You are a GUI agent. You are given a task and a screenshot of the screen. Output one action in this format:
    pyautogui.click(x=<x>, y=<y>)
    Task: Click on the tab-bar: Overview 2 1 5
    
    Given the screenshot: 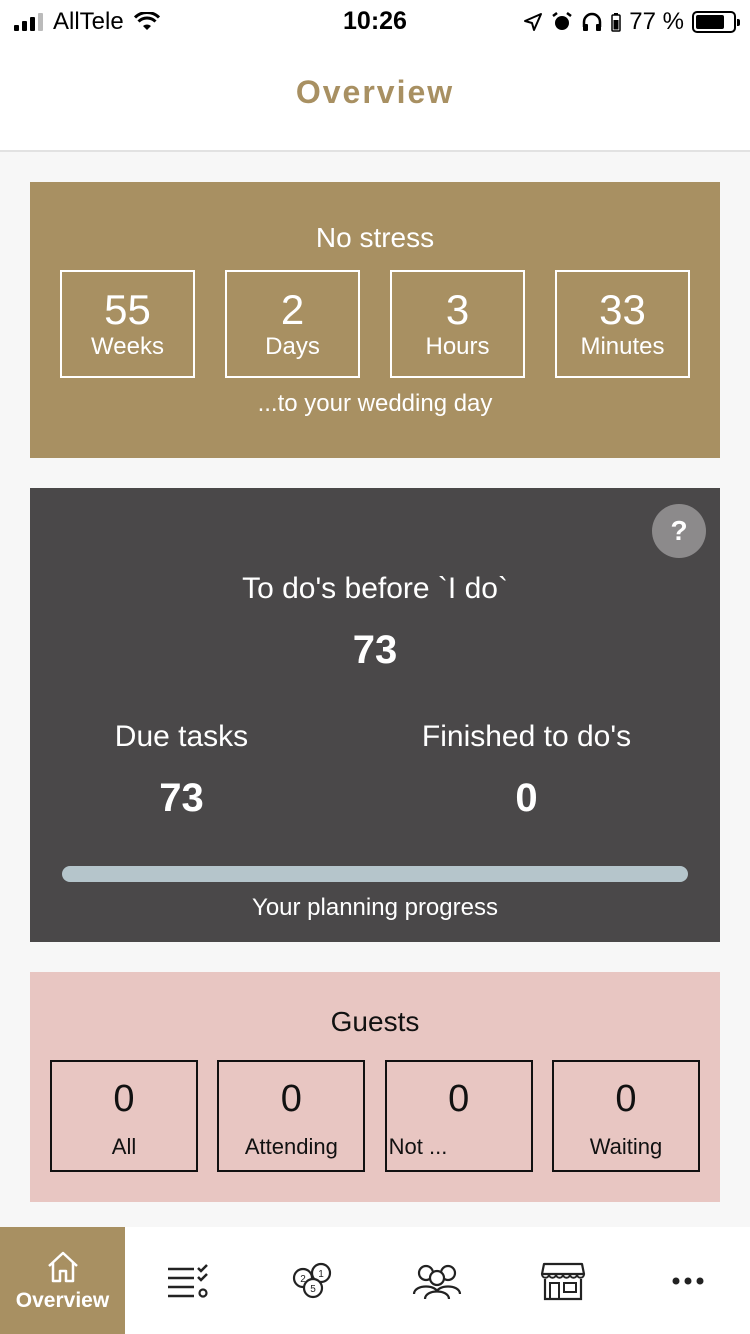 What is the action you would take?
    pyautogui.click(x=375, y=1280)
    